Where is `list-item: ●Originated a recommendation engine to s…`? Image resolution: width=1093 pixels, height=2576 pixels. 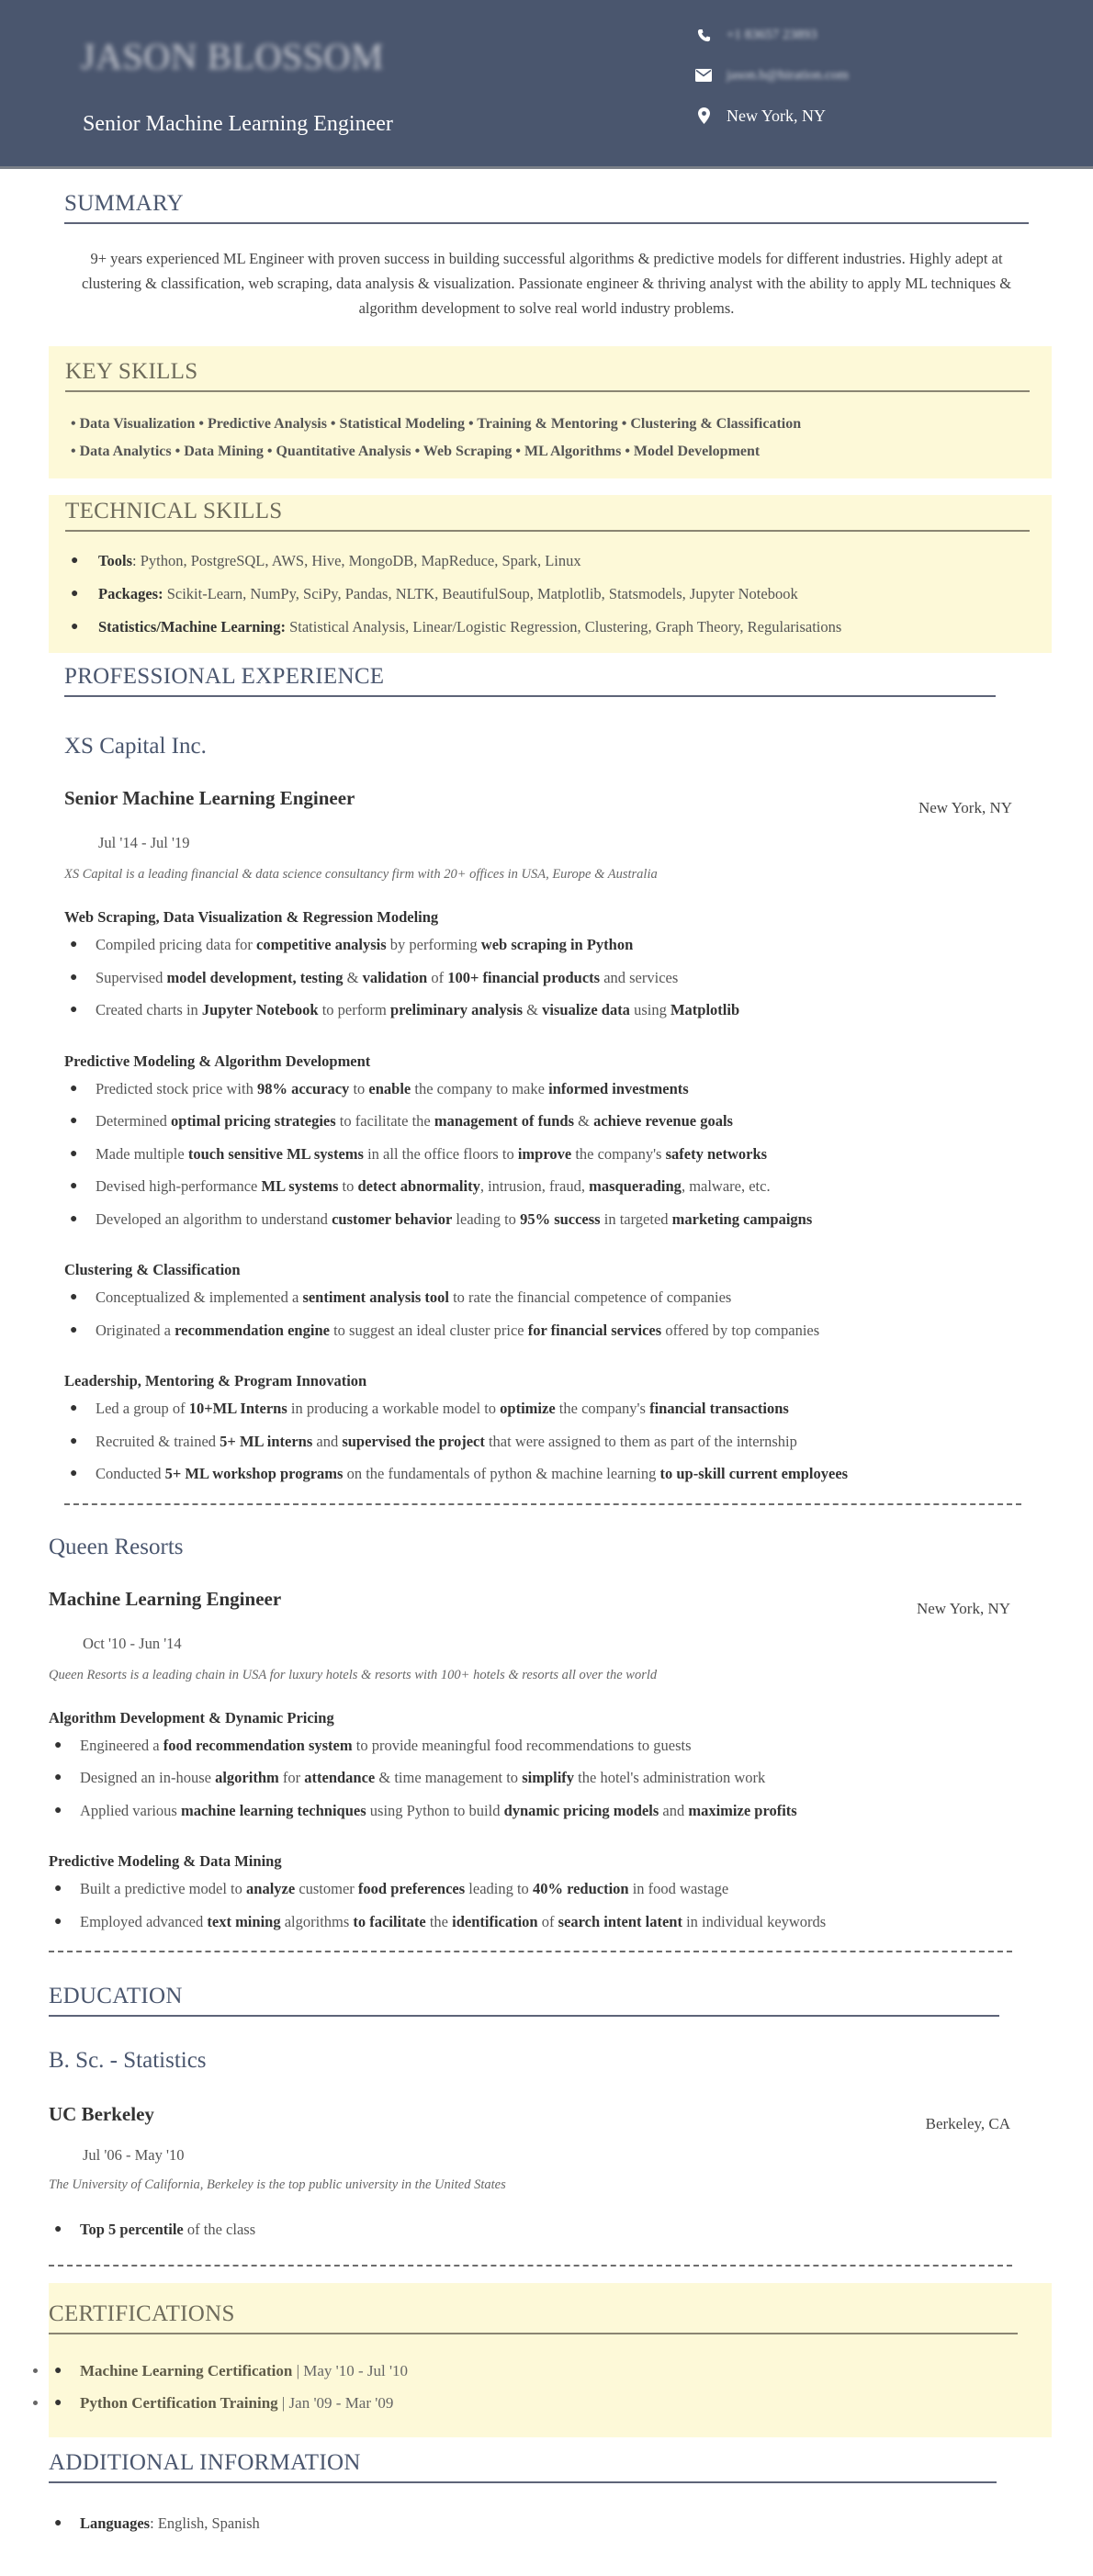 list-item: ●Originated a recommendation engine to s… is located at coordinates (538, 1330).